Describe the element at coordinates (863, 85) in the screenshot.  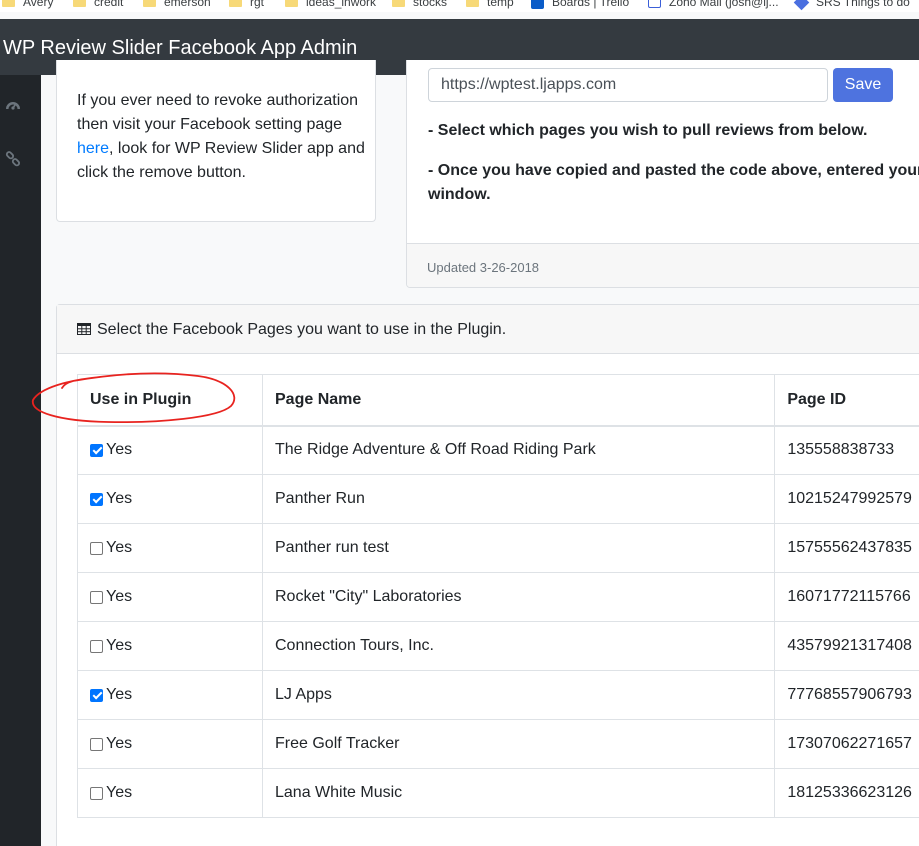
I see `save-button: Save` at that location.